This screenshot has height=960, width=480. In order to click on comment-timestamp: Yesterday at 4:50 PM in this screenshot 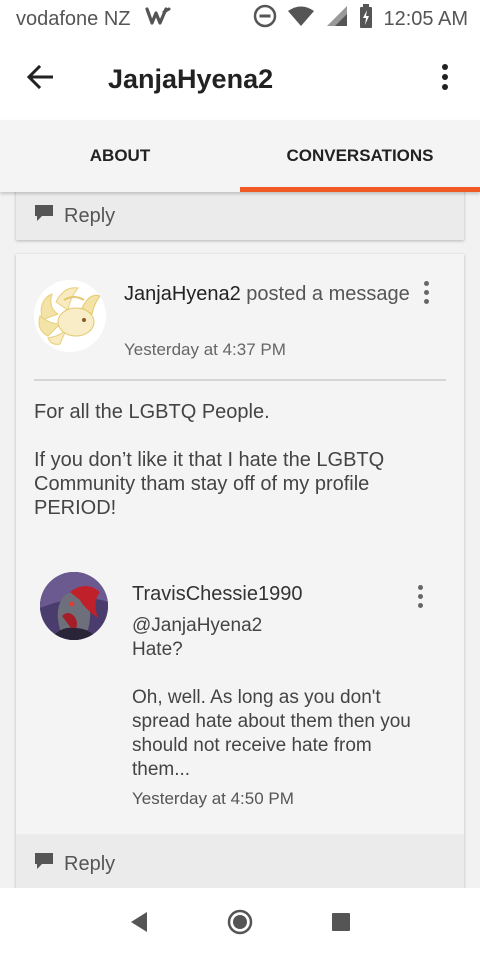, I will do `click(213, 798)`.